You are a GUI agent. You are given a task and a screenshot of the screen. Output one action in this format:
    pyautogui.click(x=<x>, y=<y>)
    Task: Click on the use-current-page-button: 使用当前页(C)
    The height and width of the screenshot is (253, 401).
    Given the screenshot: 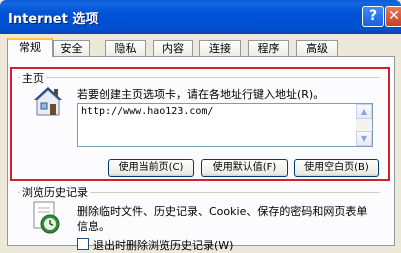 What is the action you would take?
    pyautogui.click(x=151, y=168)
    